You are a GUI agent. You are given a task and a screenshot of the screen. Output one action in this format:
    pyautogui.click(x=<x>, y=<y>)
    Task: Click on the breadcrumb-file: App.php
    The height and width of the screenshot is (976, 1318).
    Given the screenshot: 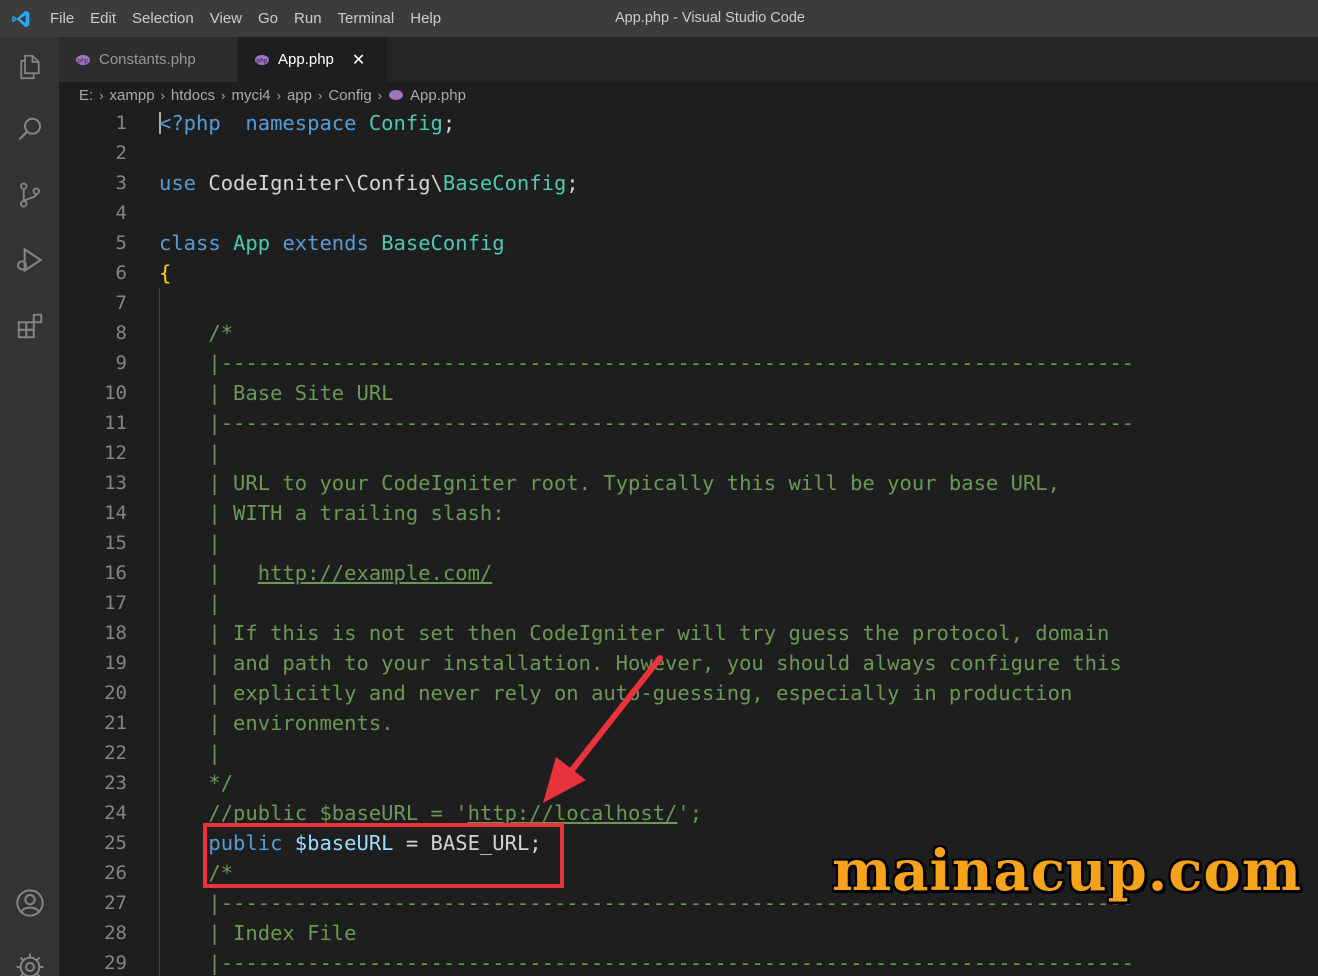 What is the action you would take?
    pyautogui.click(x=427, y=95)
    